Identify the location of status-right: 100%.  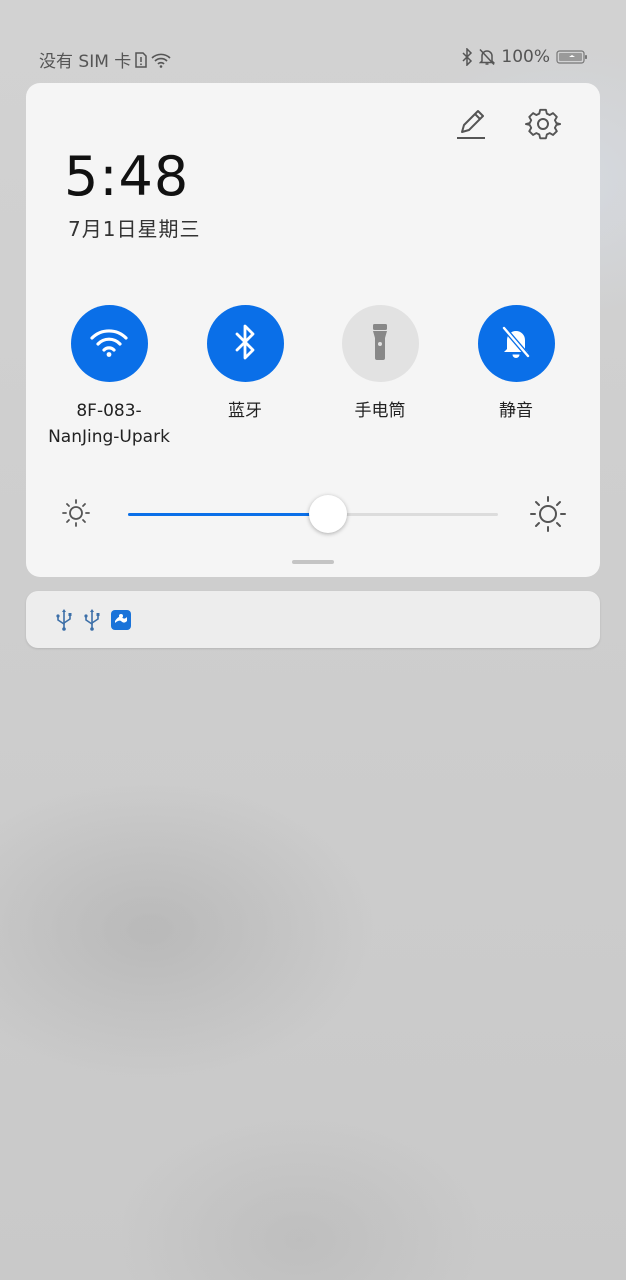
(524, 57).